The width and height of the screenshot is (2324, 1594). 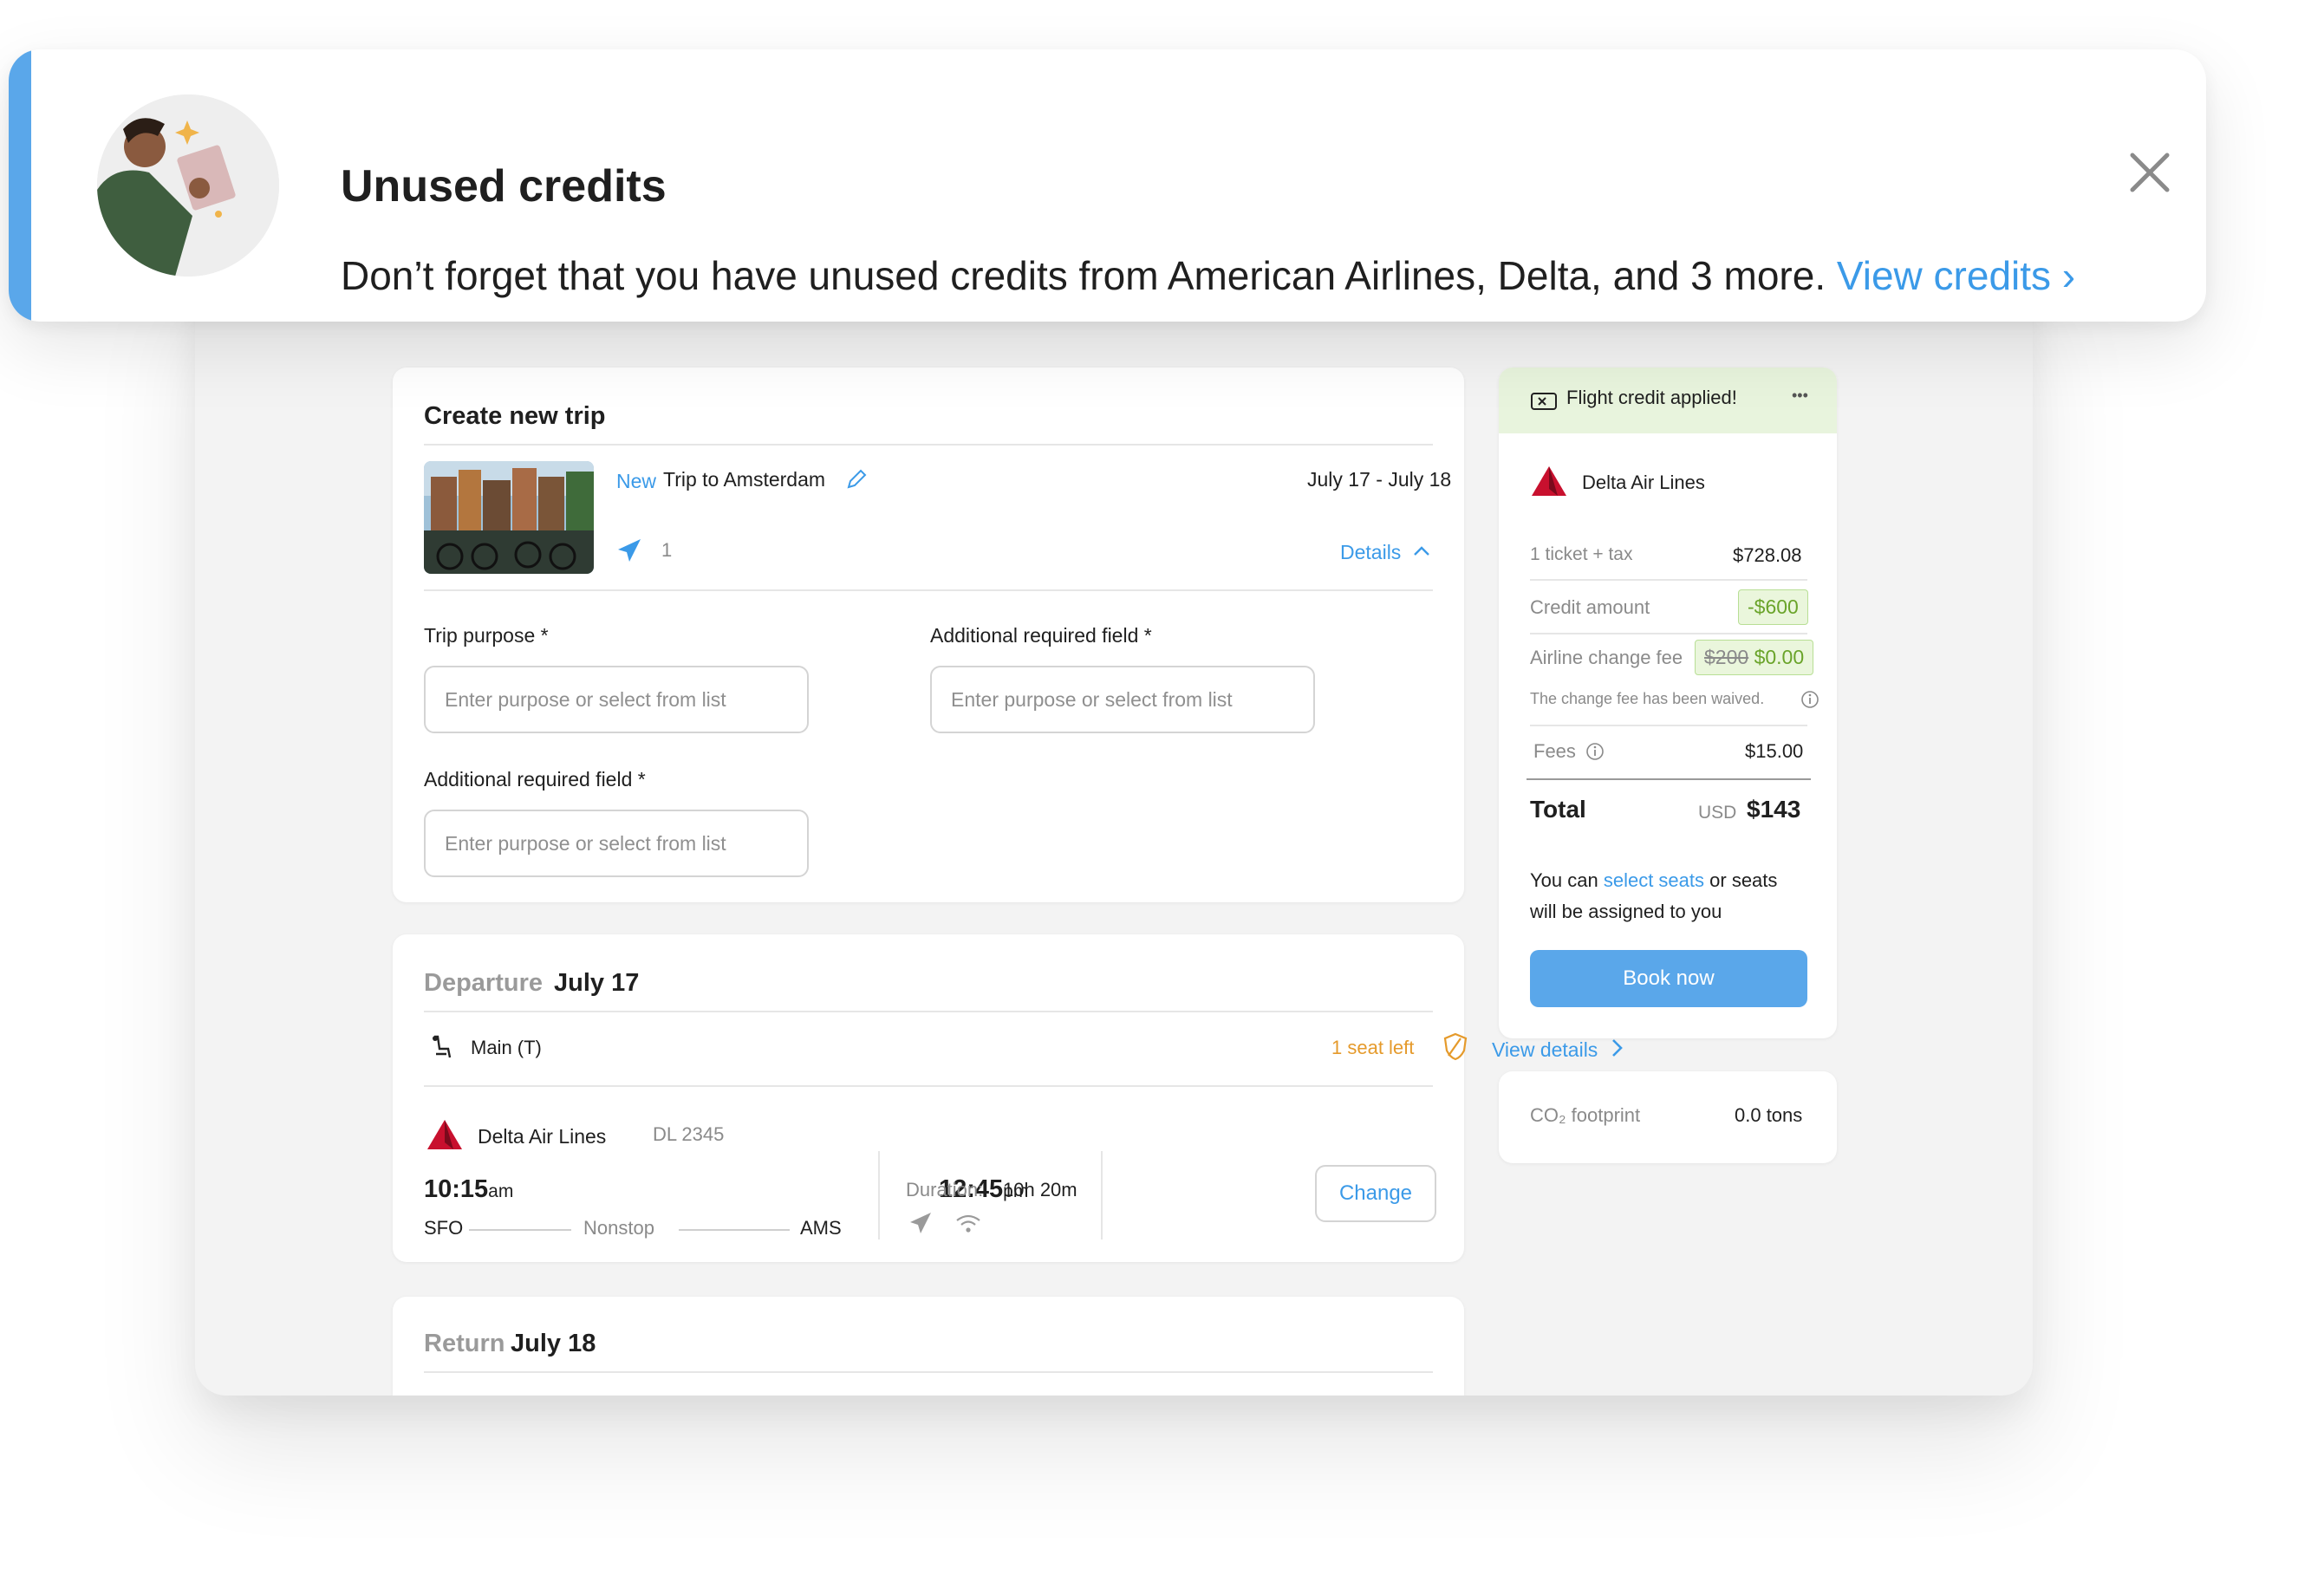 I want to click on chevron-right-icon, so click(x=1616, y=1048).